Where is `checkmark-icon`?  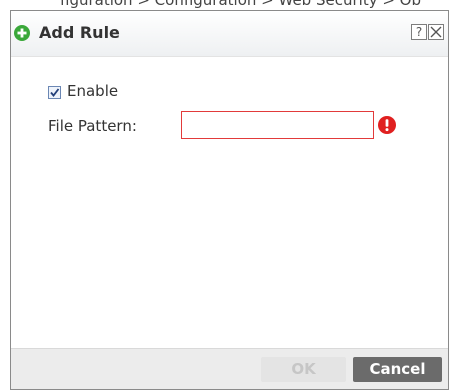 checkmark-icon is located at coordinates (55, 92).